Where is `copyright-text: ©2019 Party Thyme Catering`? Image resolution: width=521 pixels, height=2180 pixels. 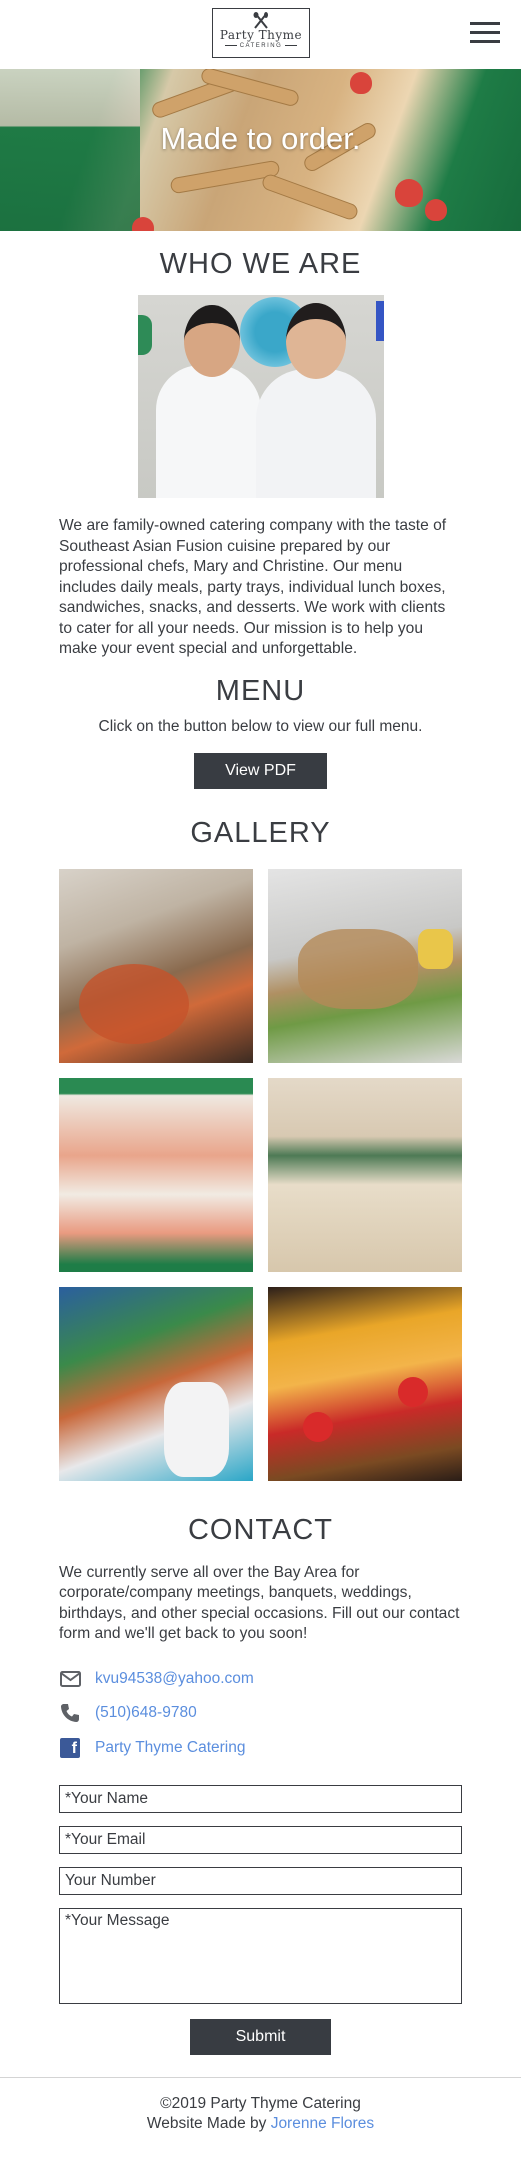
copyright-text: ©2019 Party Thyme Catering is located at coordinates (260, 2103).